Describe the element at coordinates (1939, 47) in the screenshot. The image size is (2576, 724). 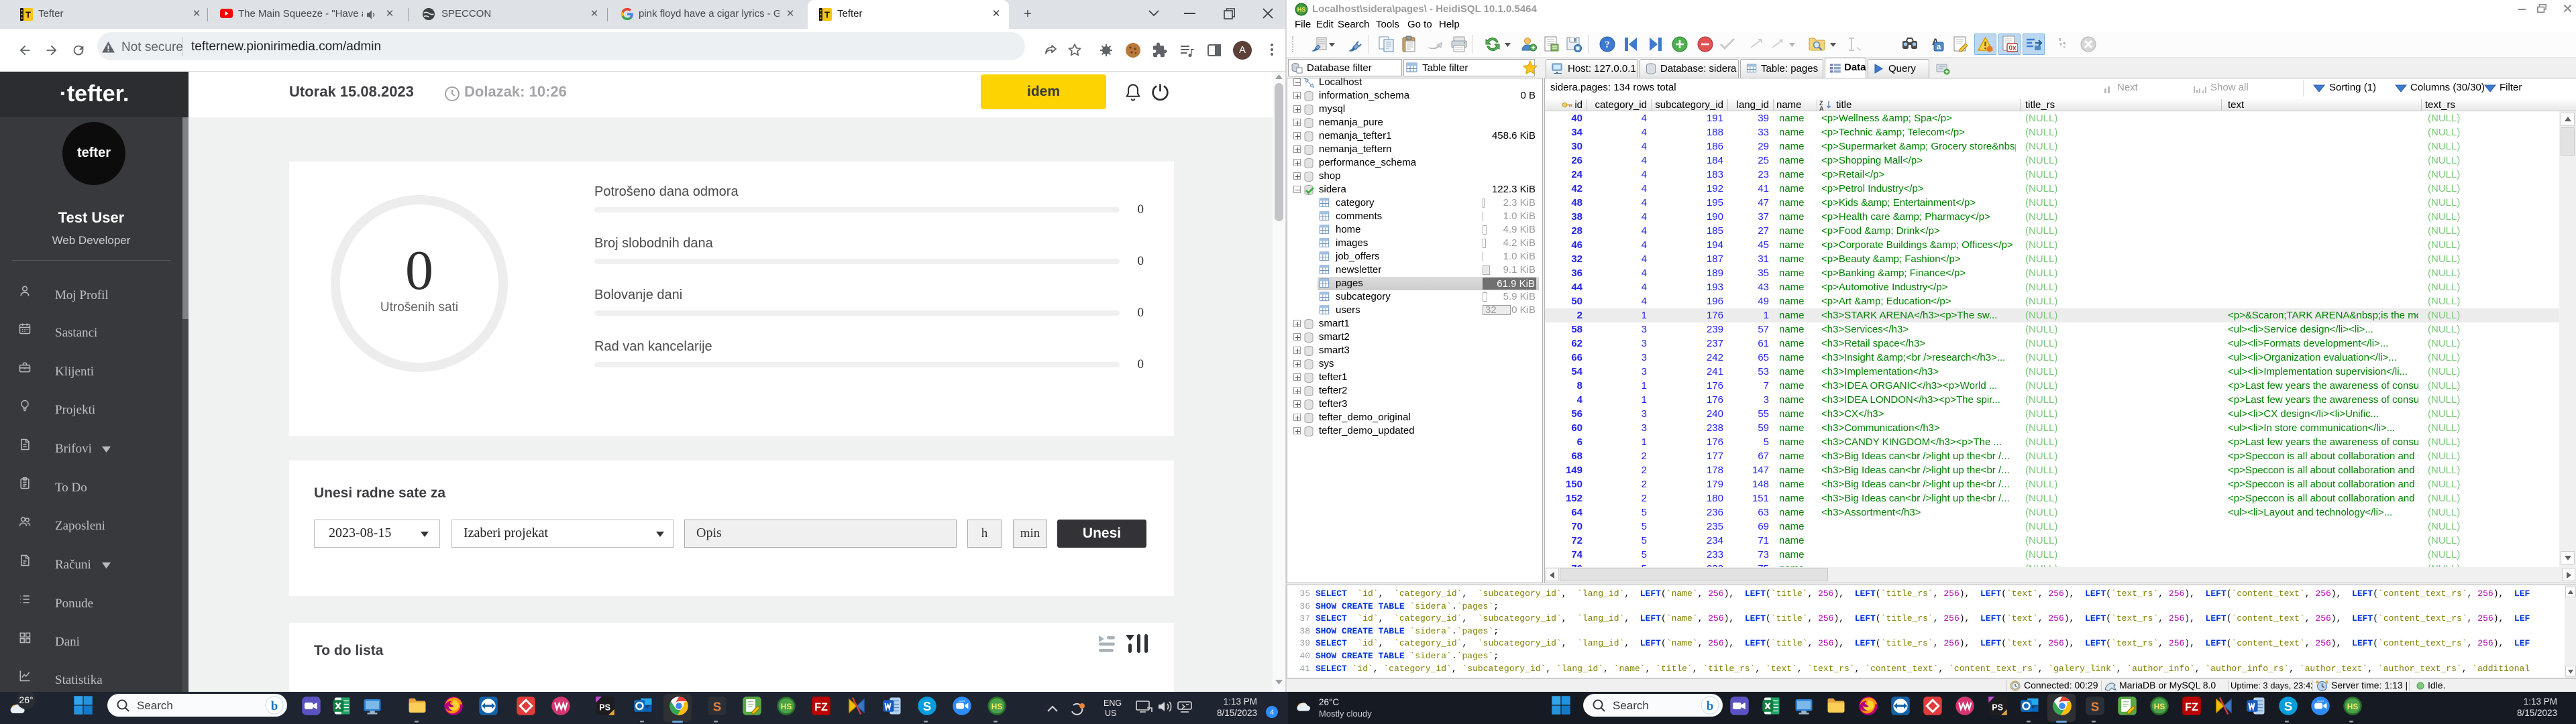
I see `svg-text: a` at that location.